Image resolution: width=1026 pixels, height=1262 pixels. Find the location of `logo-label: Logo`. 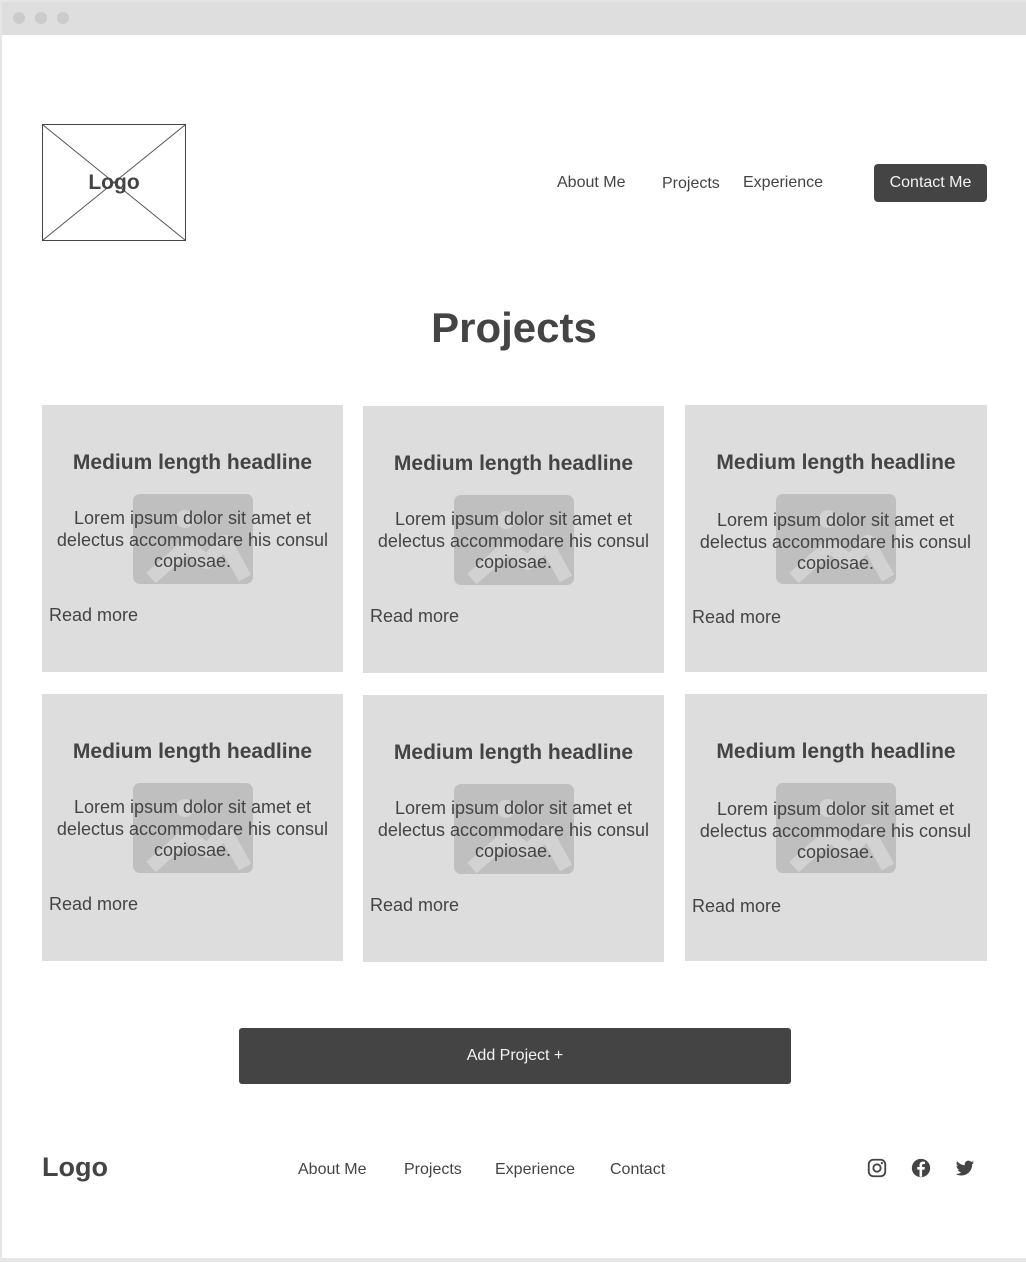

logo-label: Logo is located at coordinates (114, 182).